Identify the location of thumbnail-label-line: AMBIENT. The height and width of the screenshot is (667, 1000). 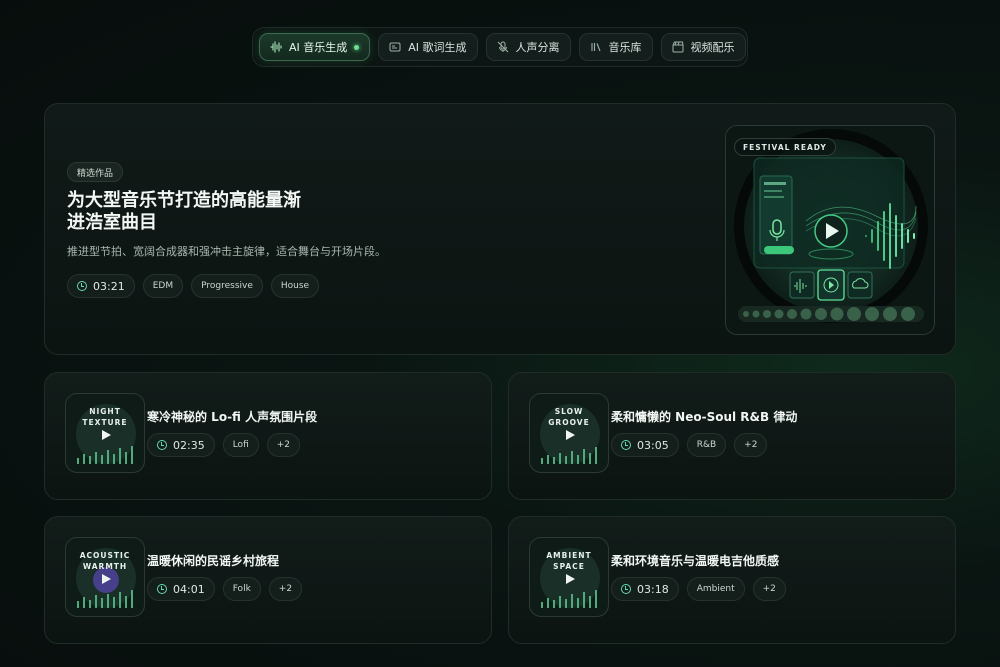
(569, 555).